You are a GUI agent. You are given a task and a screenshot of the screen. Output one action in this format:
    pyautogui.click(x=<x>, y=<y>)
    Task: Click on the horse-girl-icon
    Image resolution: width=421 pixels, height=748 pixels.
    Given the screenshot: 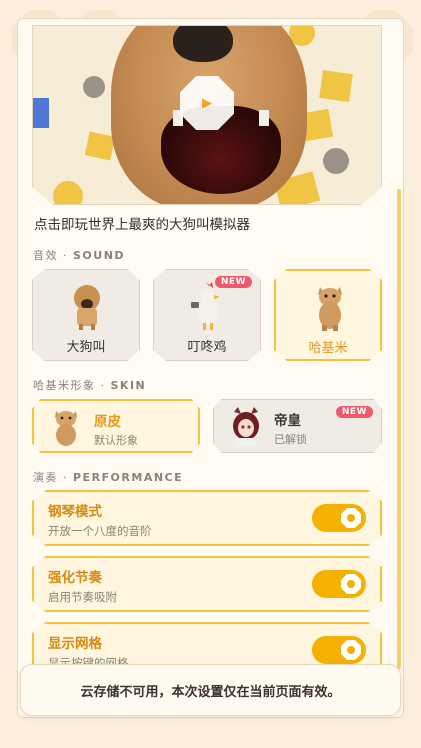 What is the action you would take?
    pyautogui.click(x=246, y=426)
    